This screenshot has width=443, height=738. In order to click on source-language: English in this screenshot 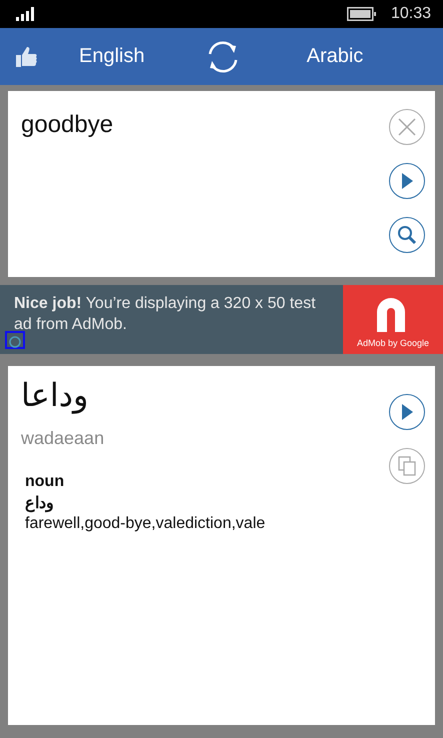, I will do `click(112, 56)`.